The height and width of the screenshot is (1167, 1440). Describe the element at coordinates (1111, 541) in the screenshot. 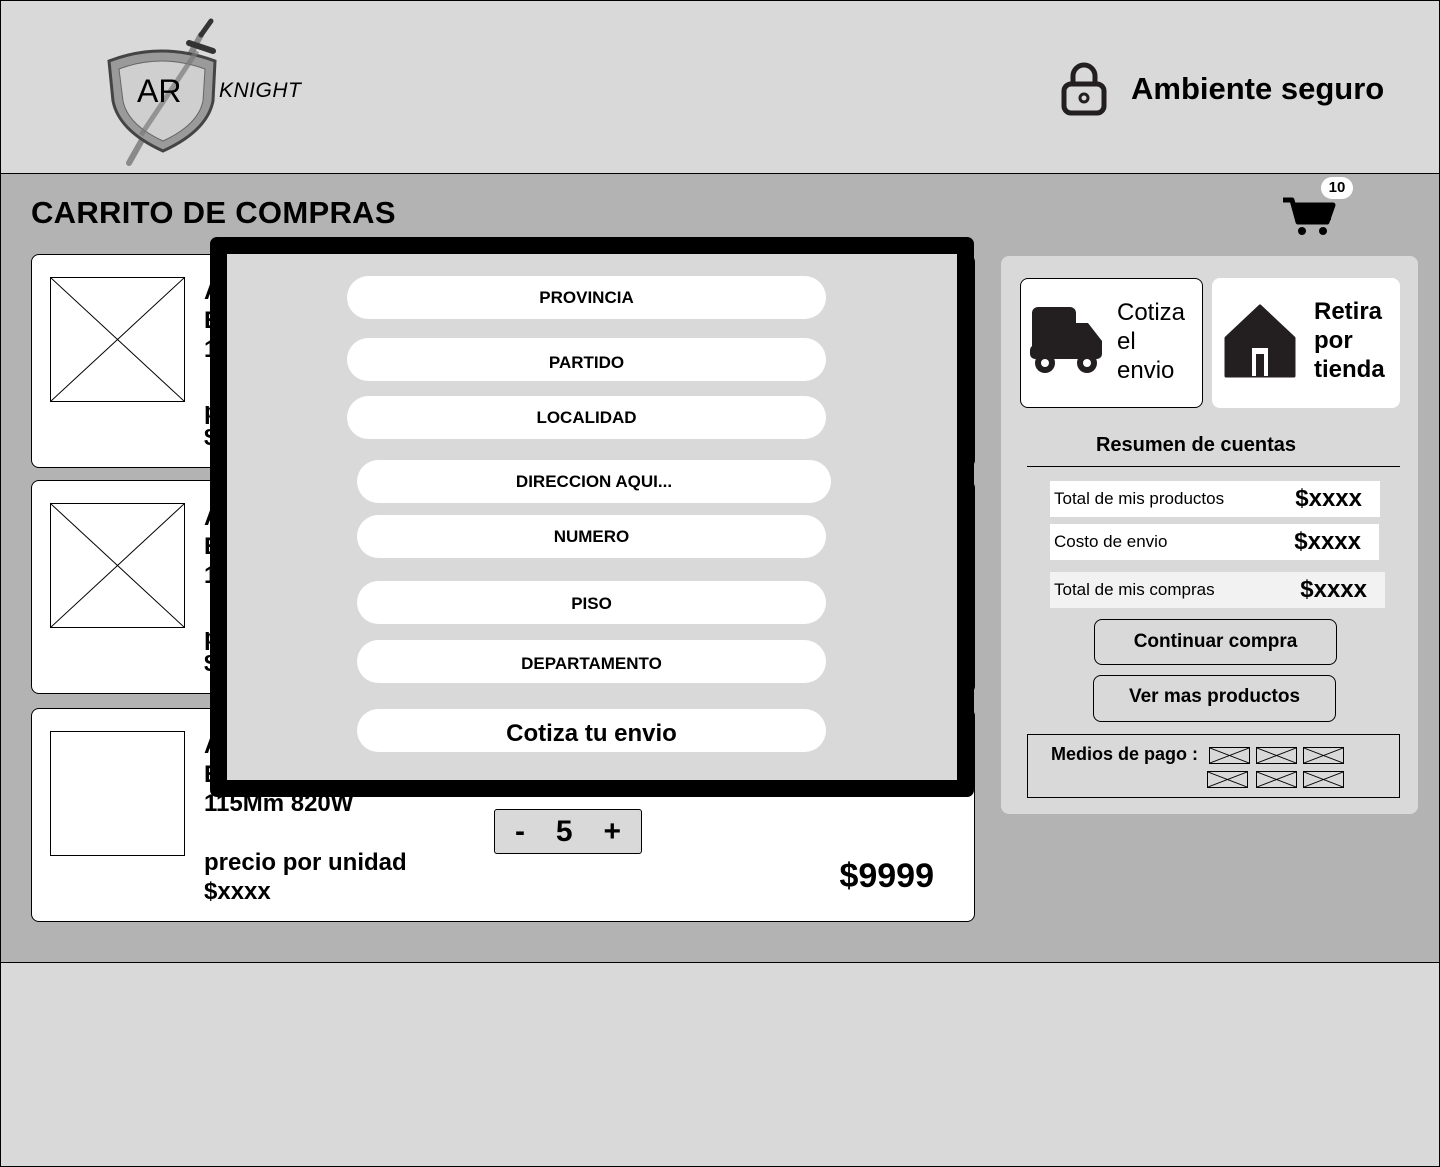

I see `summary-row-label: Costo de envio` at that location.